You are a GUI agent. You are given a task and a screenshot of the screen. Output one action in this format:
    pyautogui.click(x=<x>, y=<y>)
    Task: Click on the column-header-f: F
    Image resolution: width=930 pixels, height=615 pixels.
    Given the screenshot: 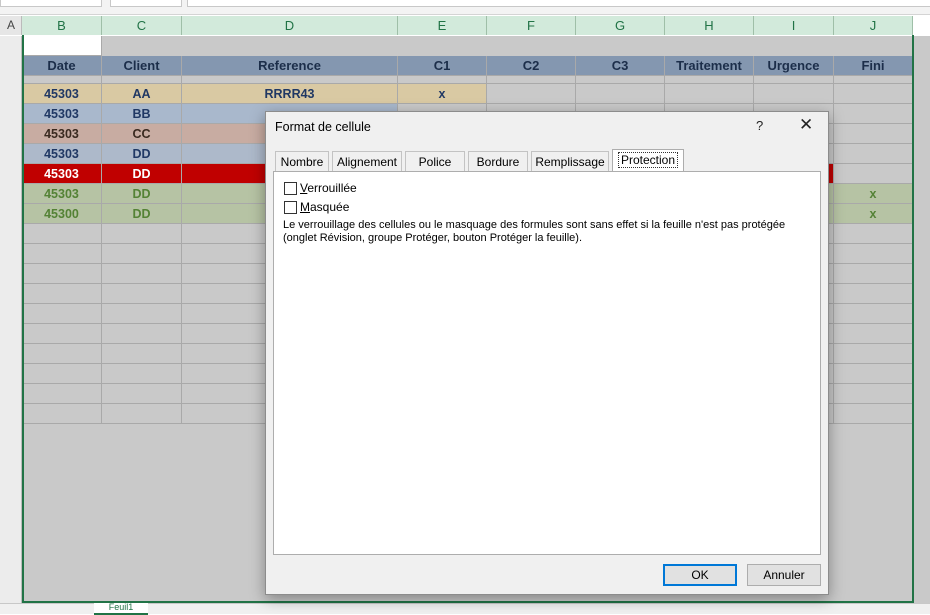 What is the action you would take?
    pyautogui.click(x=531, y=25)
    